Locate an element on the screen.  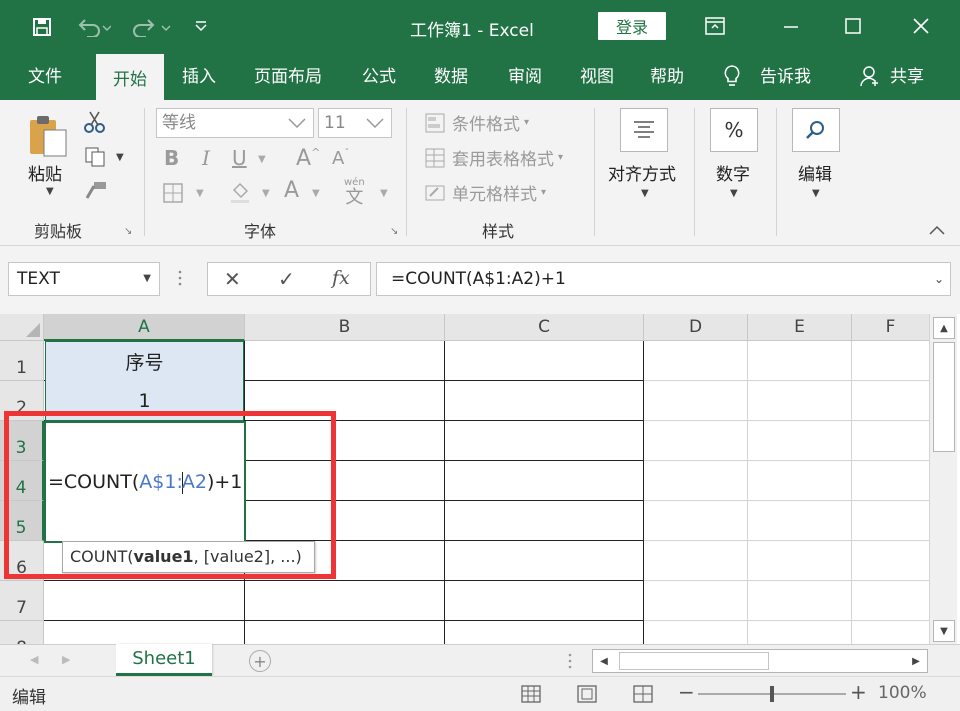
add-sheet-icon: + is located at coordinates (260, 661).